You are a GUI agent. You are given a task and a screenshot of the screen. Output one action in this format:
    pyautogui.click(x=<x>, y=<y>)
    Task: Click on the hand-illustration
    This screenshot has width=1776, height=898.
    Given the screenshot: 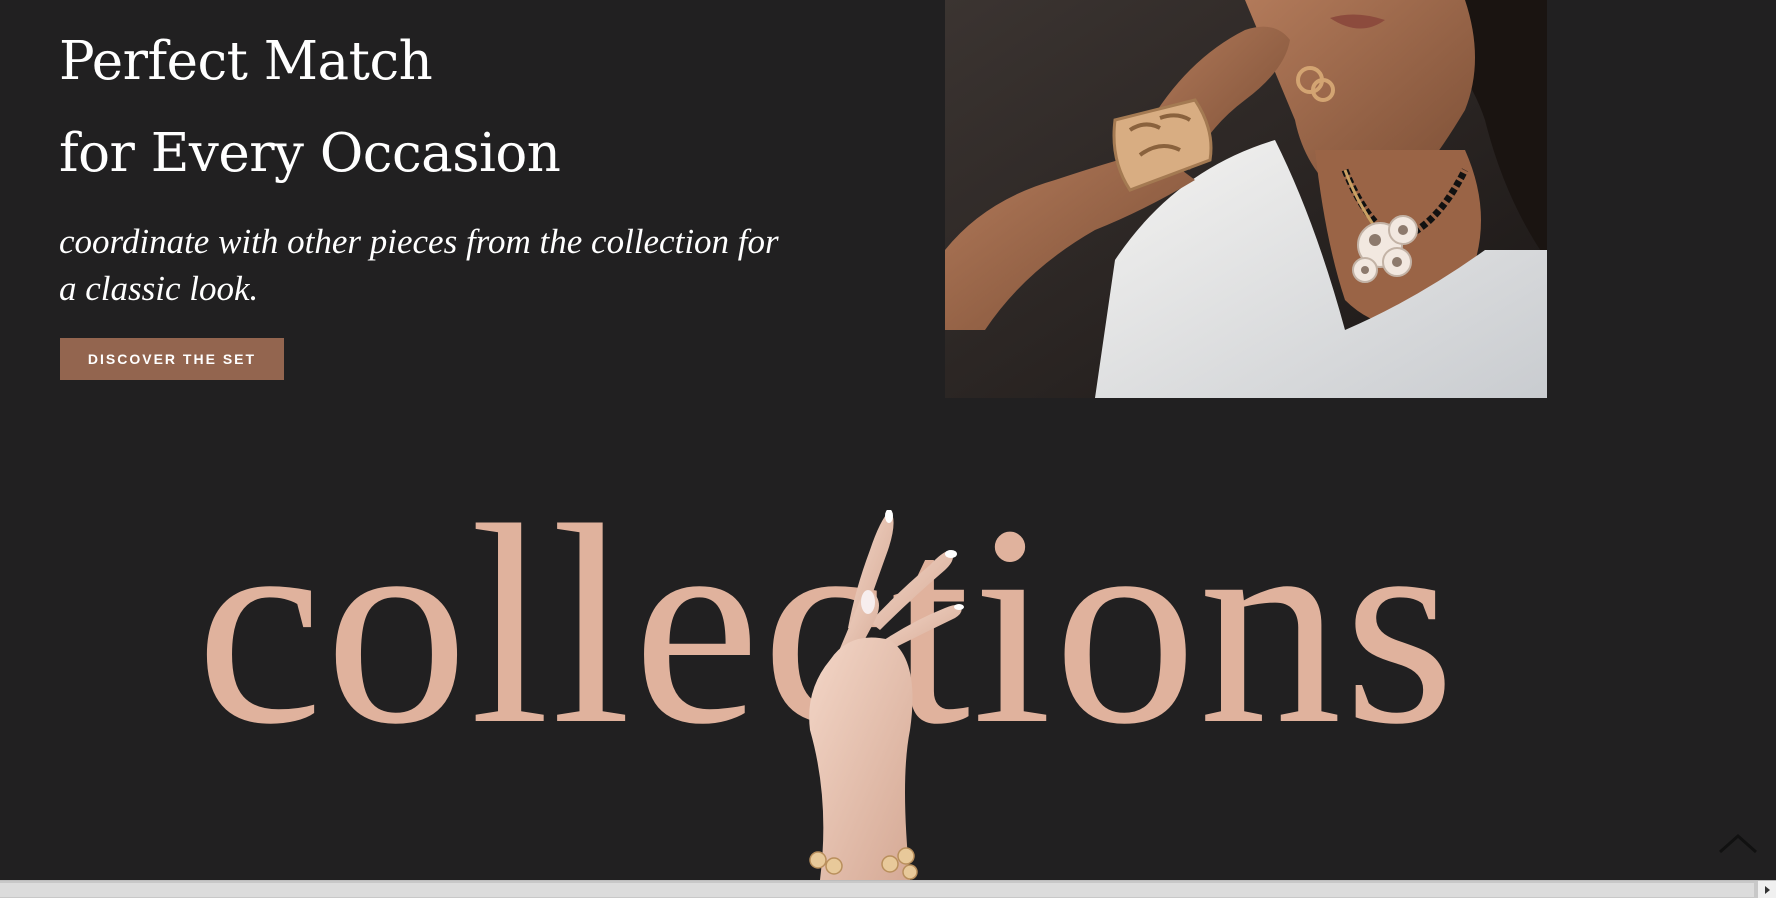 What is the action you would take?
    pyautogui.click(x=886, y=695)
    